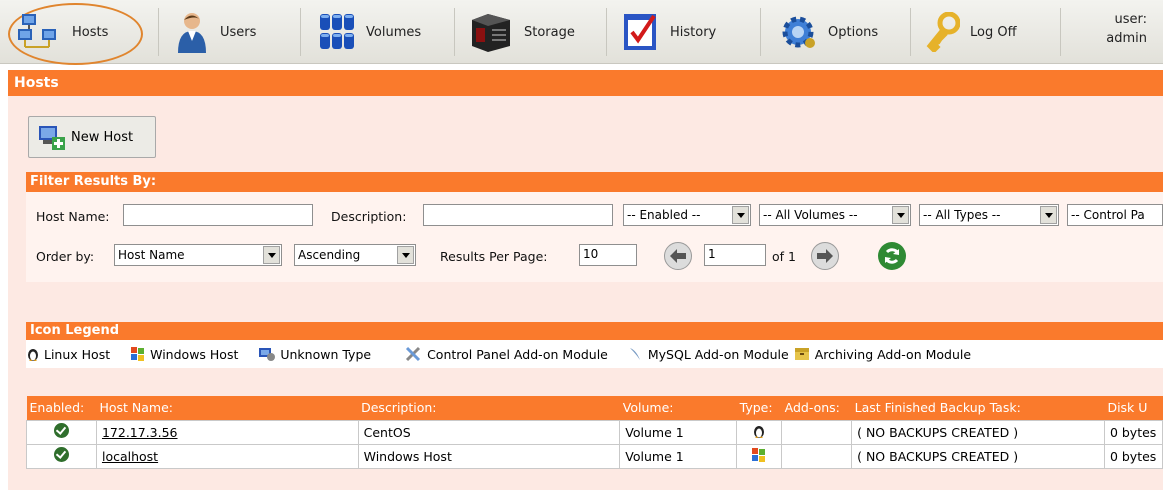 This screenshot has height=490, width=1163. I want to click on options-gear-icon, so click(798, 32).